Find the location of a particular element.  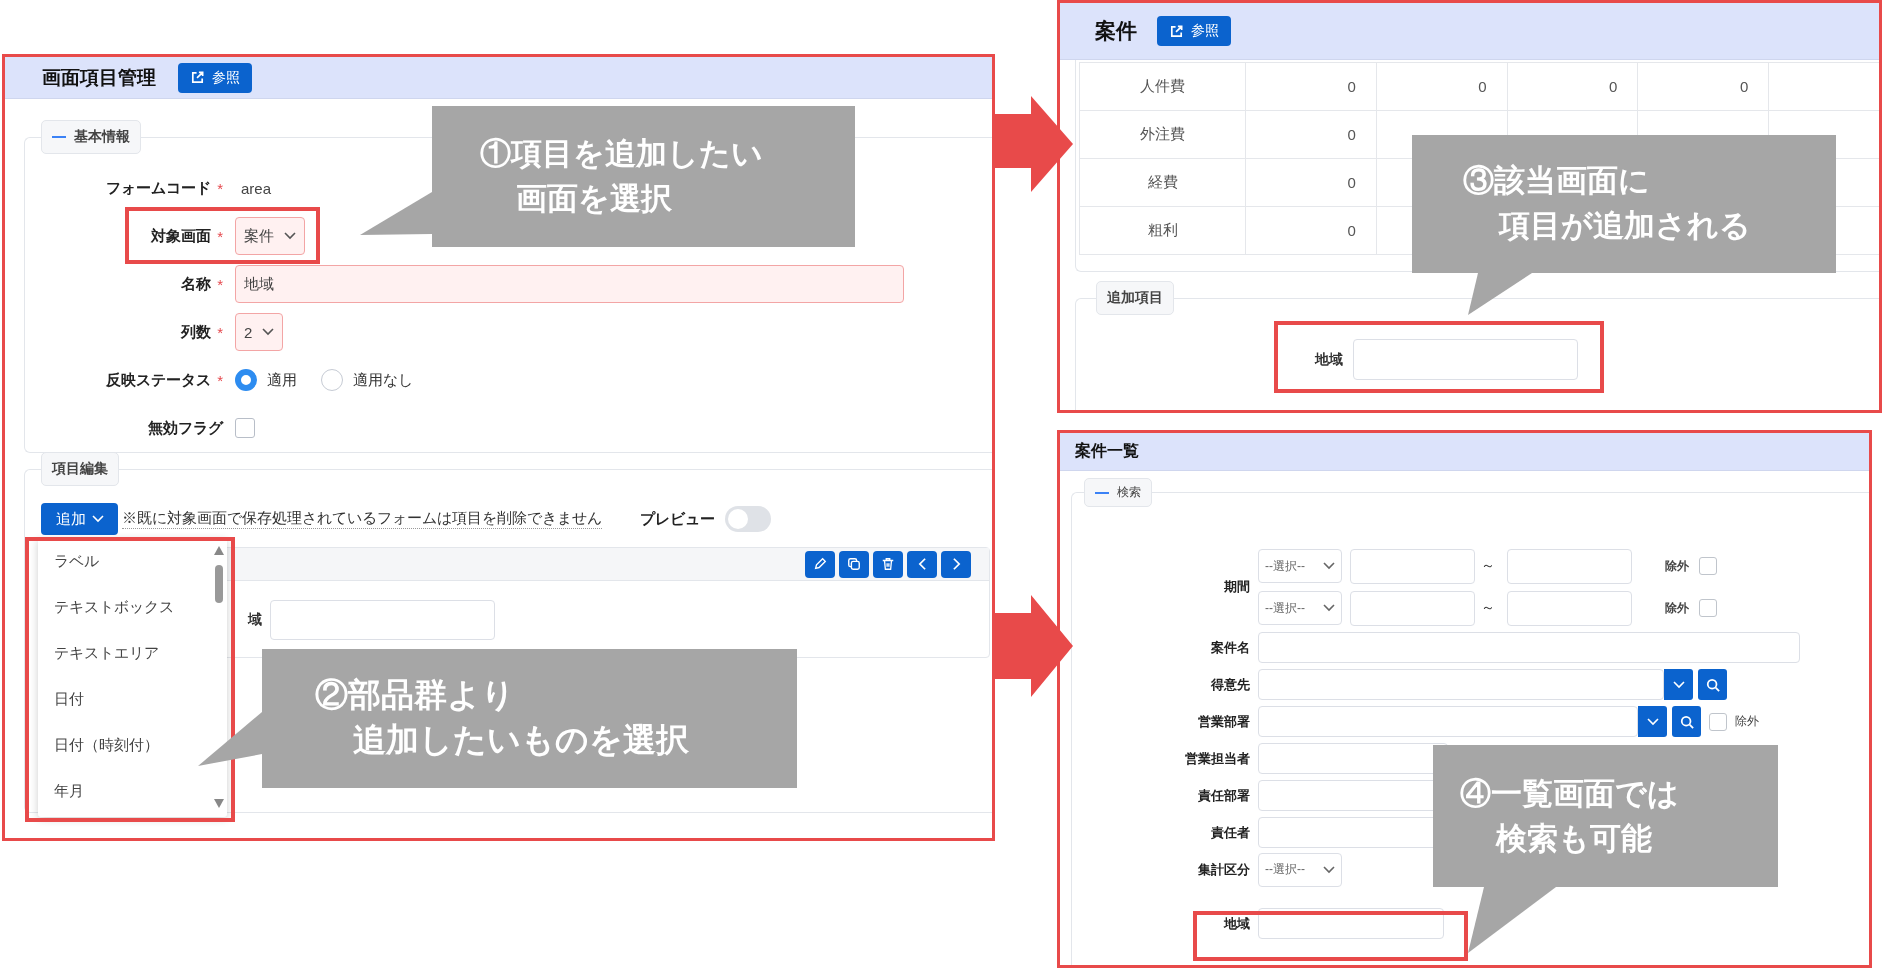

section-title: 項目編集 is located at coordinates (80, 469).